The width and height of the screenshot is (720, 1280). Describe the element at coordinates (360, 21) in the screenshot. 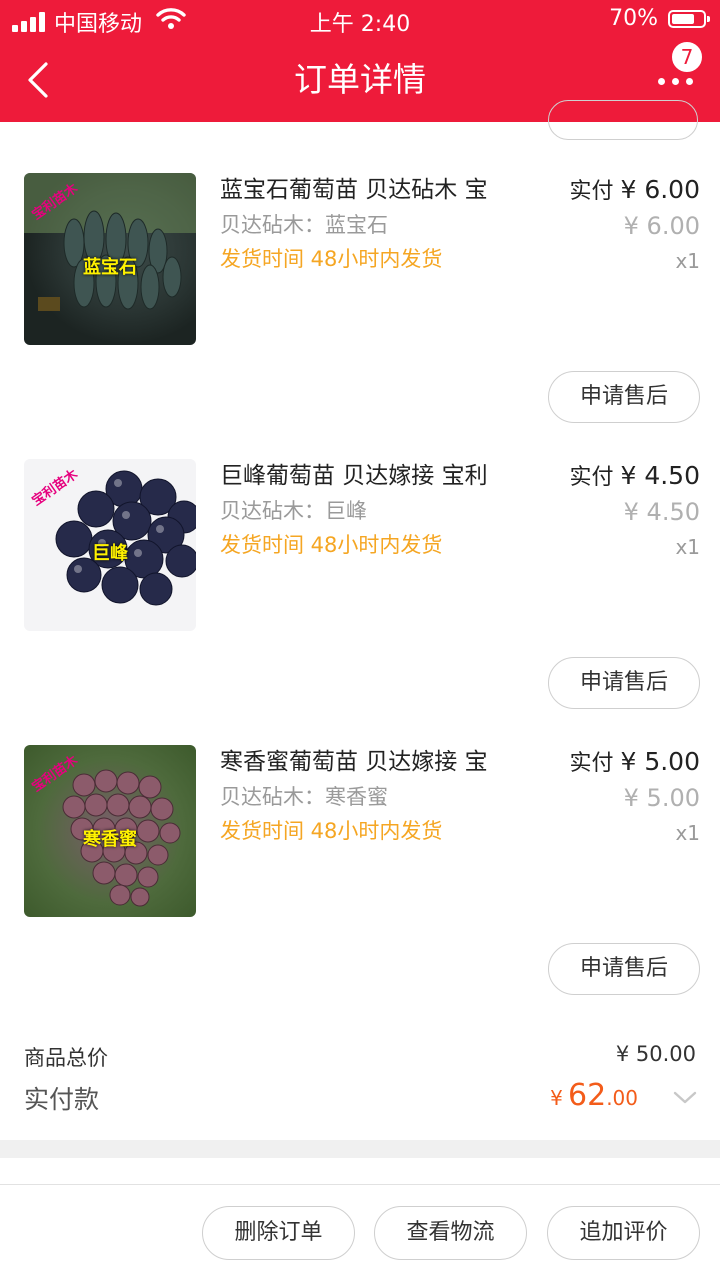

I see `status-bar: 中国移动 上午 2:40 70%` at that location.